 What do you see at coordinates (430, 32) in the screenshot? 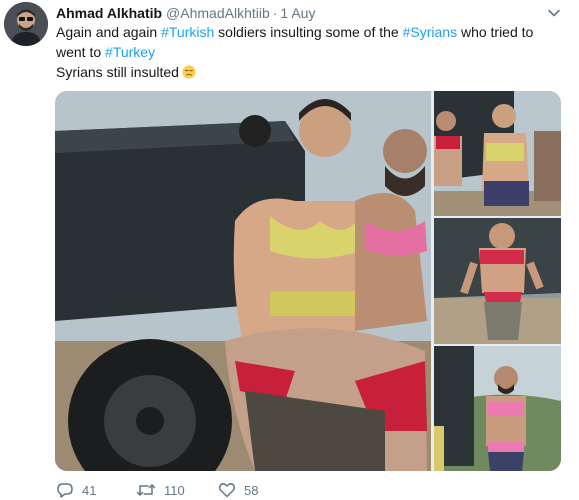
I see `hashtag-syrians: #Syrians` at bounding box center [430, 32].